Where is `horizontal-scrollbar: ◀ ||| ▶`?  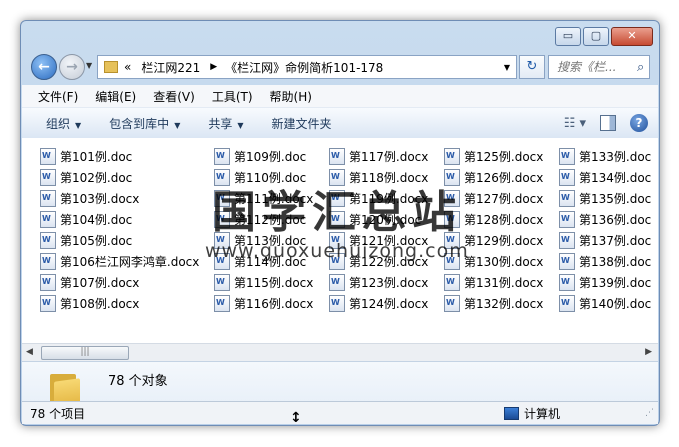 horizontal-scrollbar: ◀ ||| ▶ is located at coordinates (340, 352).